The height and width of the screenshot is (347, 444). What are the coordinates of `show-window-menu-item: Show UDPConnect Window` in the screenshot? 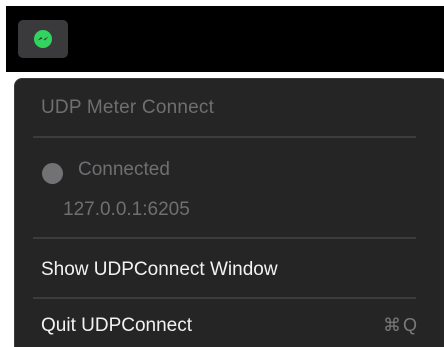 It's located at (219, 270).